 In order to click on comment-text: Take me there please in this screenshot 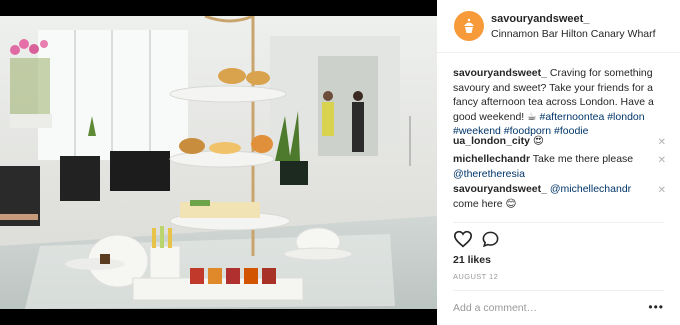, I will do `click(582, 159)`.